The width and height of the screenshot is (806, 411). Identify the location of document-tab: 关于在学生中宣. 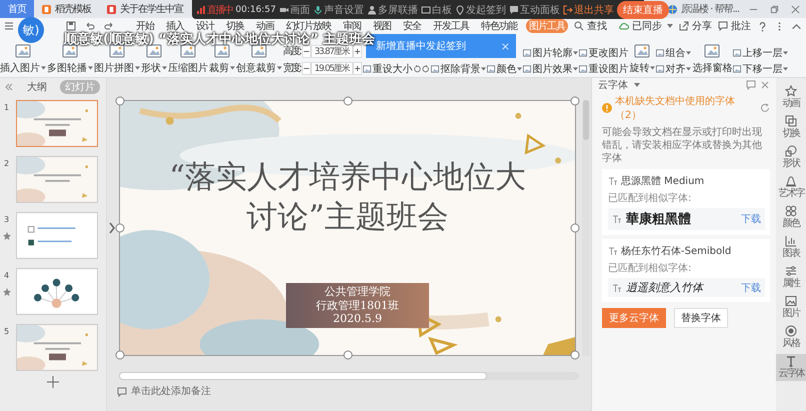
(145, 9).